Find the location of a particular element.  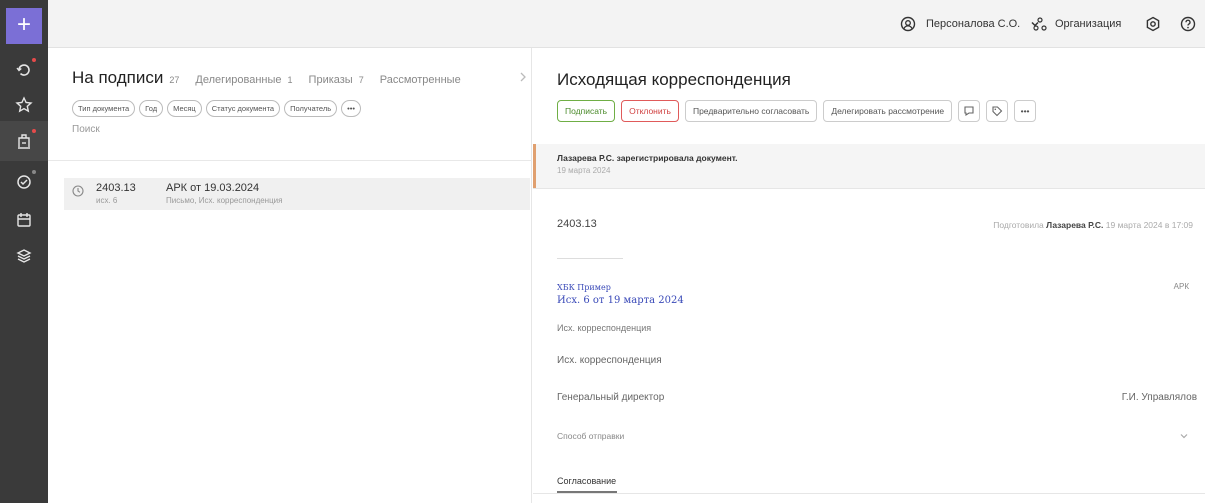

organization-menu: Организация is located at coordinates (1077, 24).